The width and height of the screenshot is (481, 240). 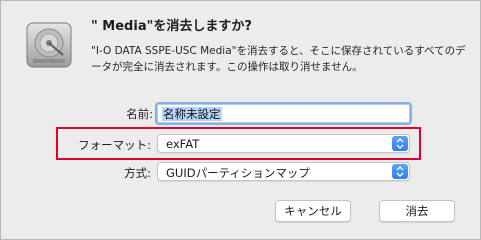 What do you see at coordinates (417, 211) in the screenshot?
I see `erase-button: 消去` at bounding box center [417, 211].